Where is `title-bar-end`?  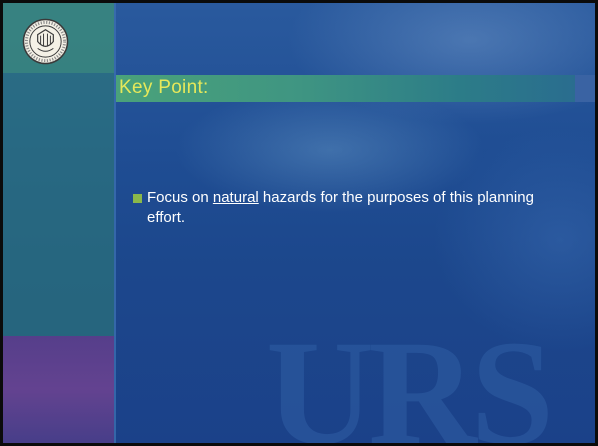
title-bar-end is located at coordinates (585, 88).